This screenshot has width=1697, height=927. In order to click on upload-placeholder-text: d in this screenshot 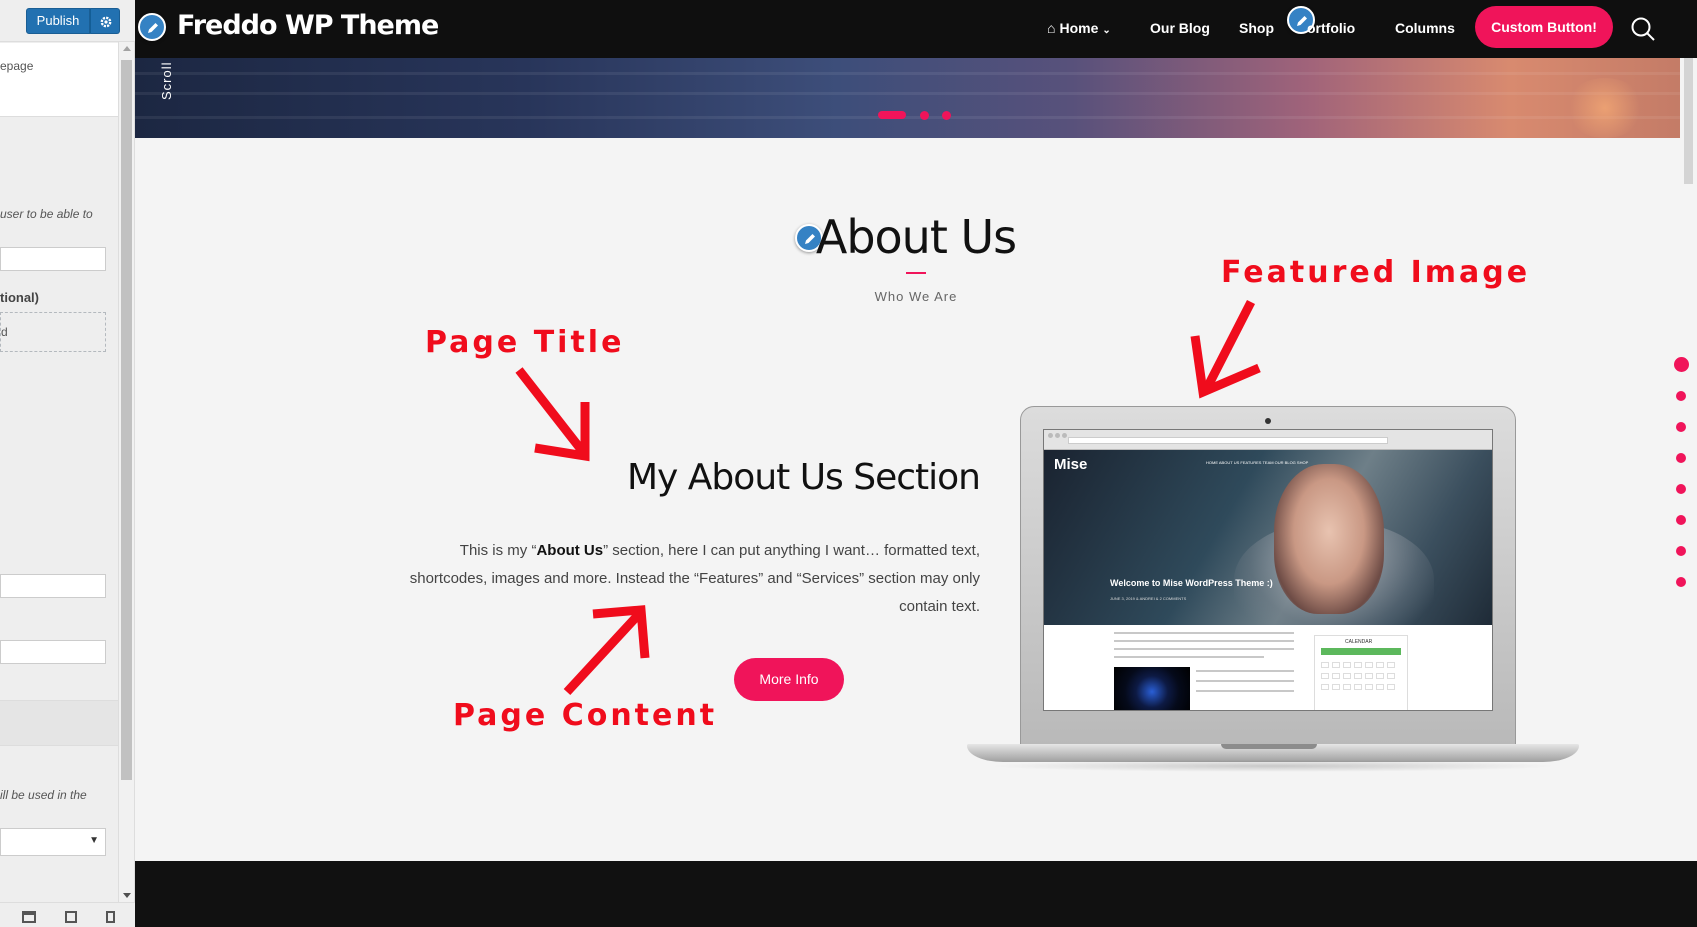, I will do `click(4, 332)`.